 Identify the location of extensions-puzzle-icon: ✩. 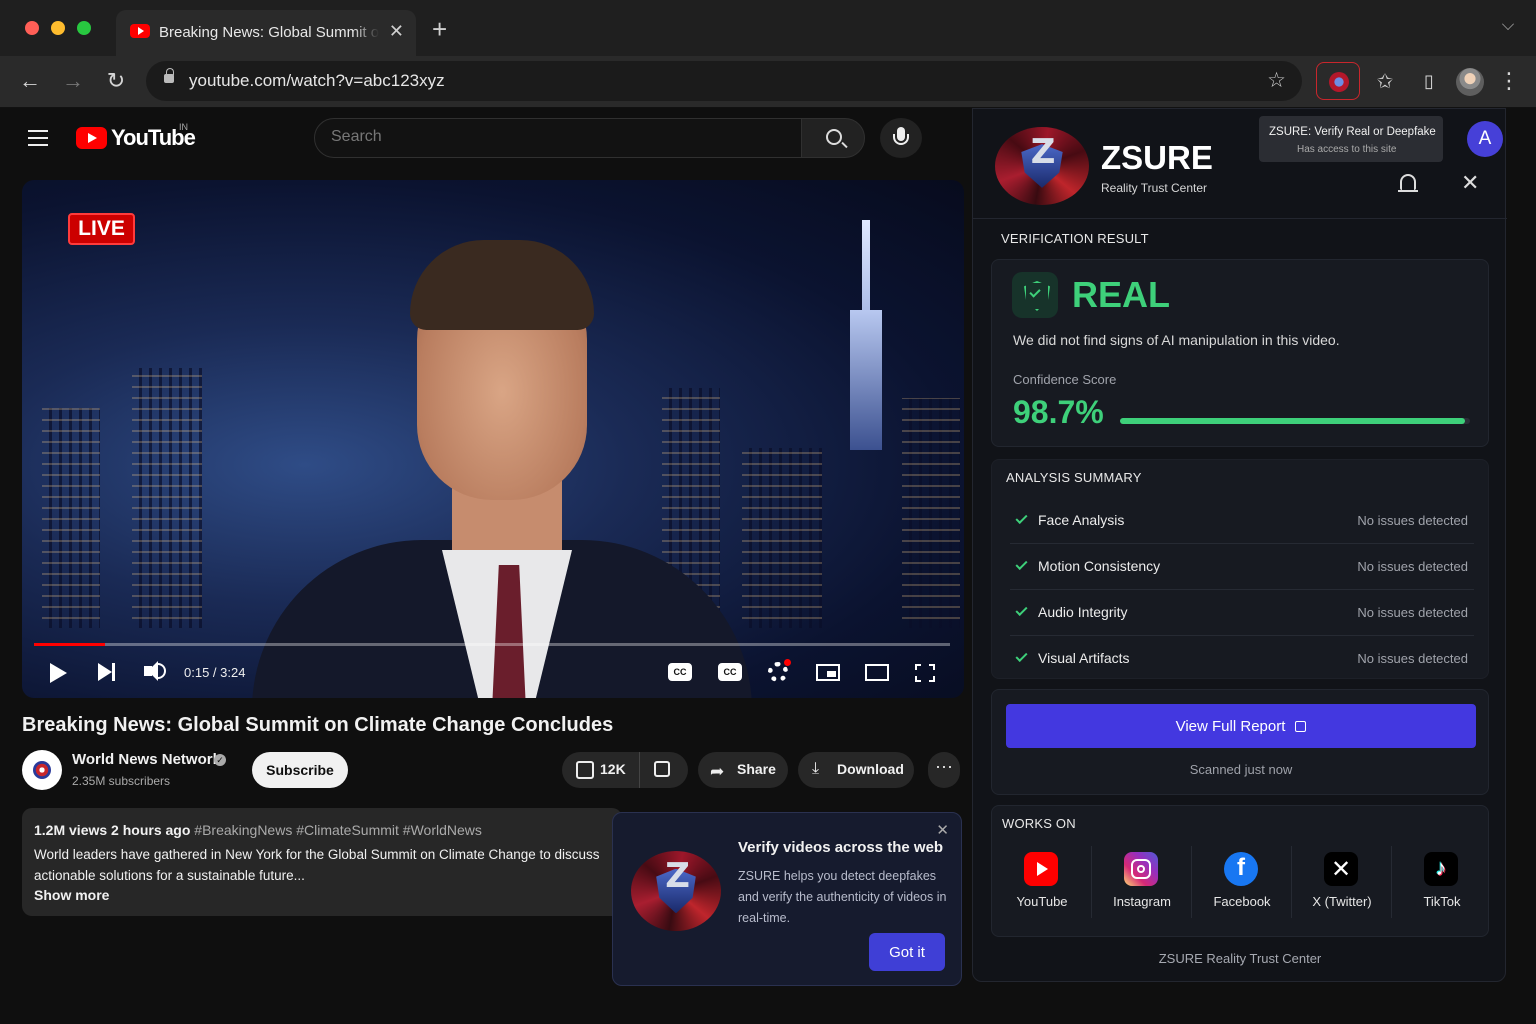
(1385, 81).